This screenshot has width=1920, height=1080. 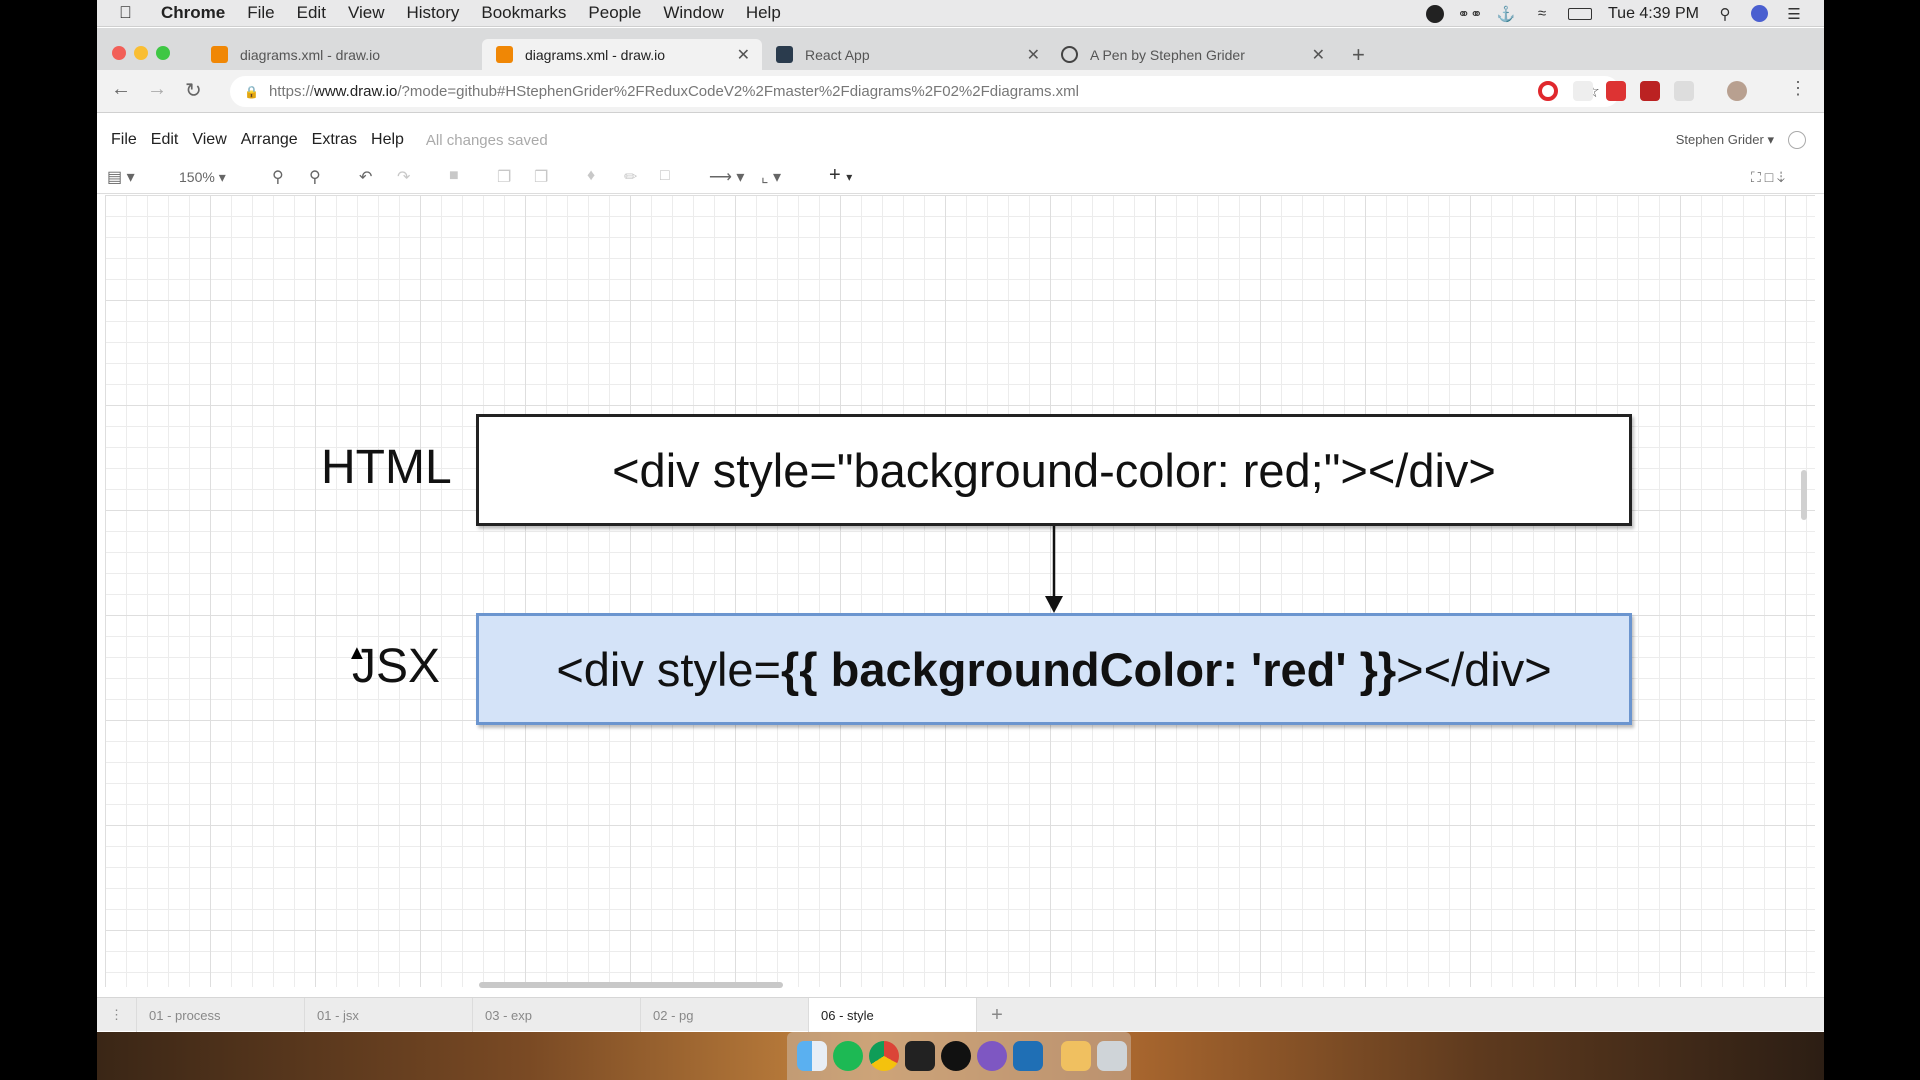 I want to click on page-tab-style: 06 - style, so click(x=893, y=1015).